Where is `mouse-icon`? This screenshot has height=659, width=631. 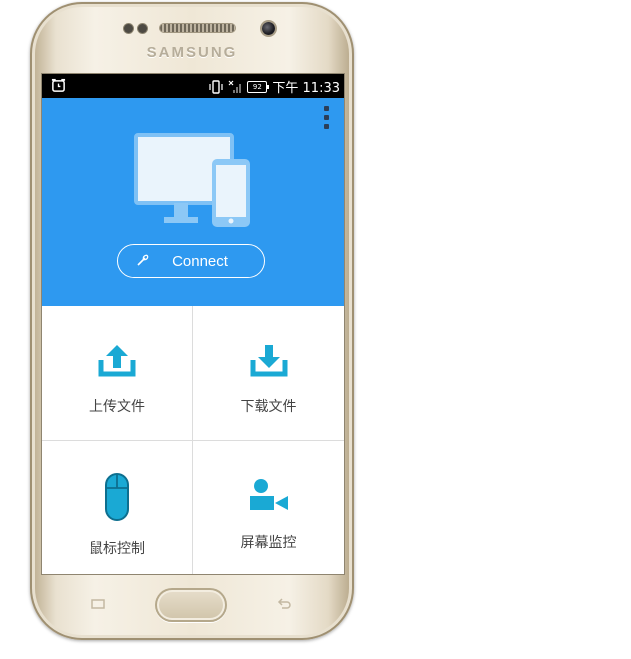 mouse-icon is located at coordinates (117, 497).